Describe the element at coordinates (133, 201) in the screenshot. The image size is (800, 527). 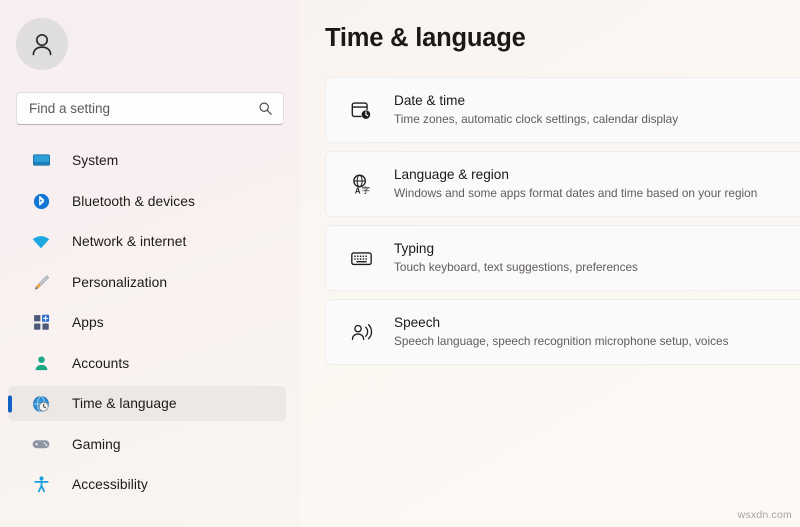
I see `sidebar-item-label: Bluetooth & devices` at that location.